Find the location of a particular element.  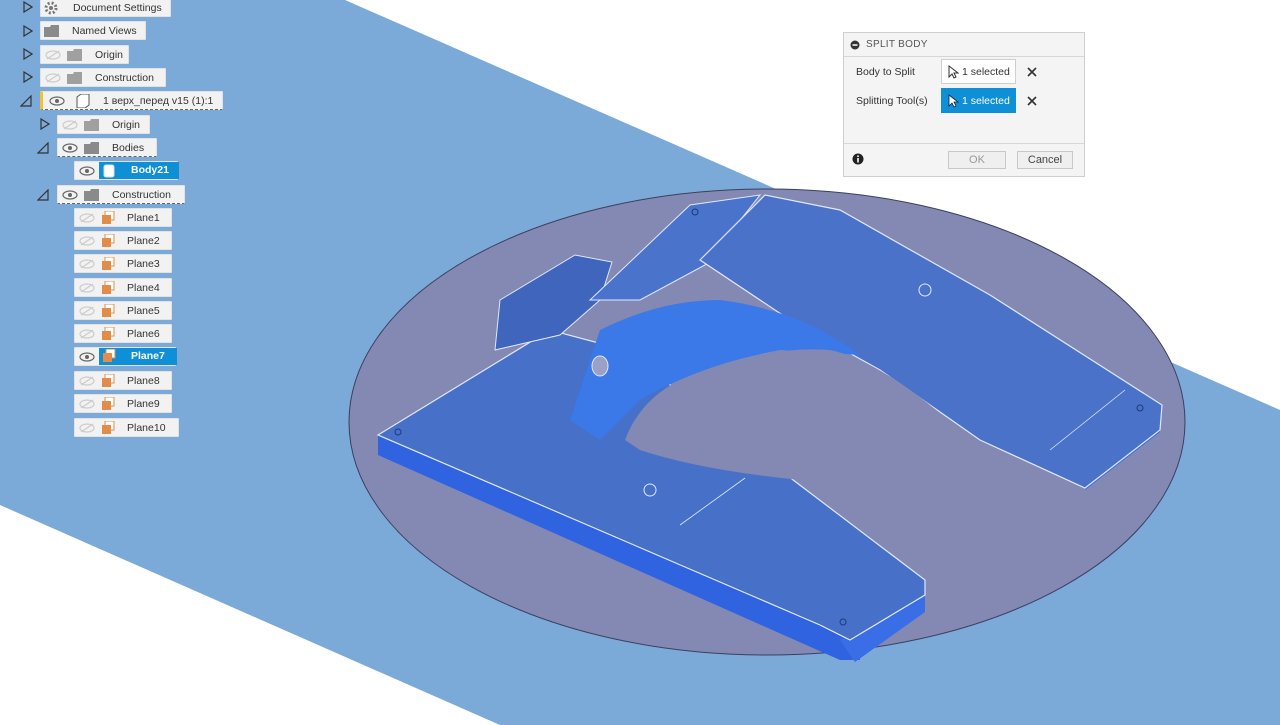

tree-item-plane4: Plane4 is located at coordinates (123, 287).